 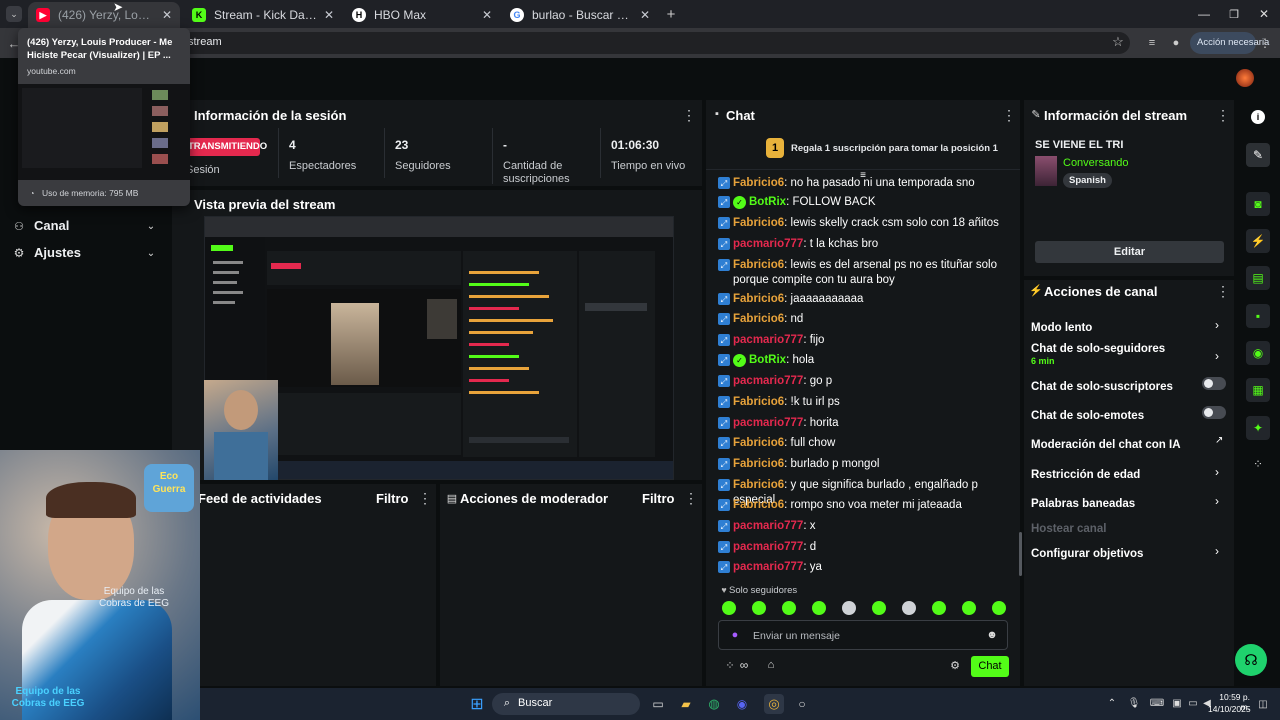 What do you see at coordinates (671, 14) in the screenshot?
I see `new-tab-icon: +` at bounding box center [671, 14].